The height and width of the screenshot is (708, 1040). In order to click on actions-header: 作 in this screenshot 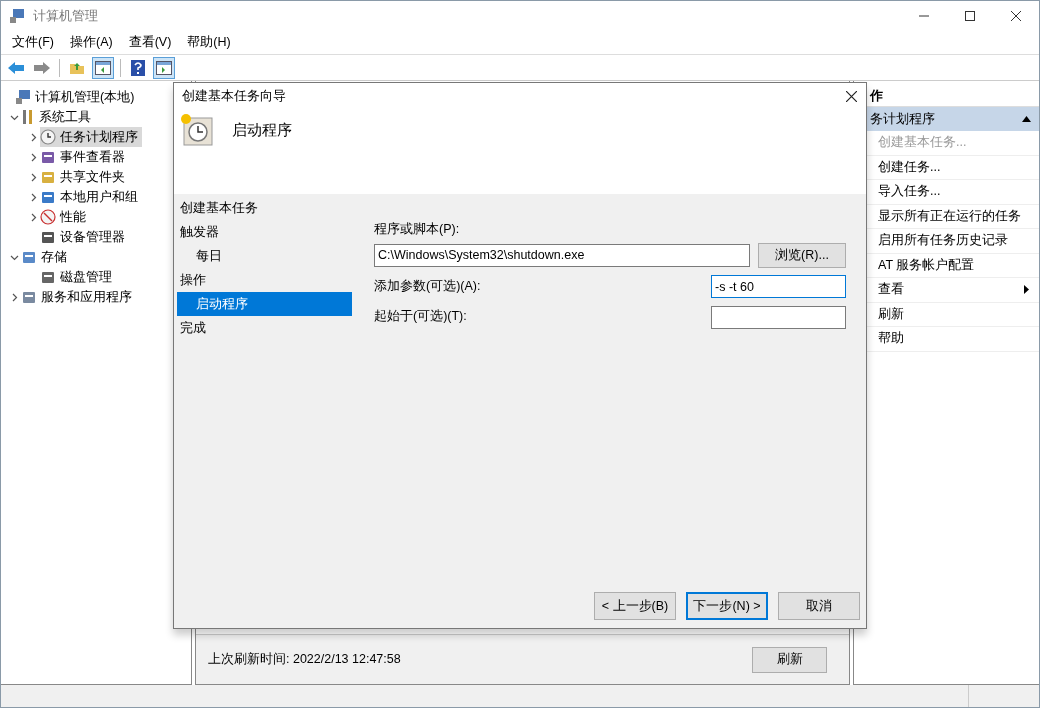, I will do `click(875, 97)`.